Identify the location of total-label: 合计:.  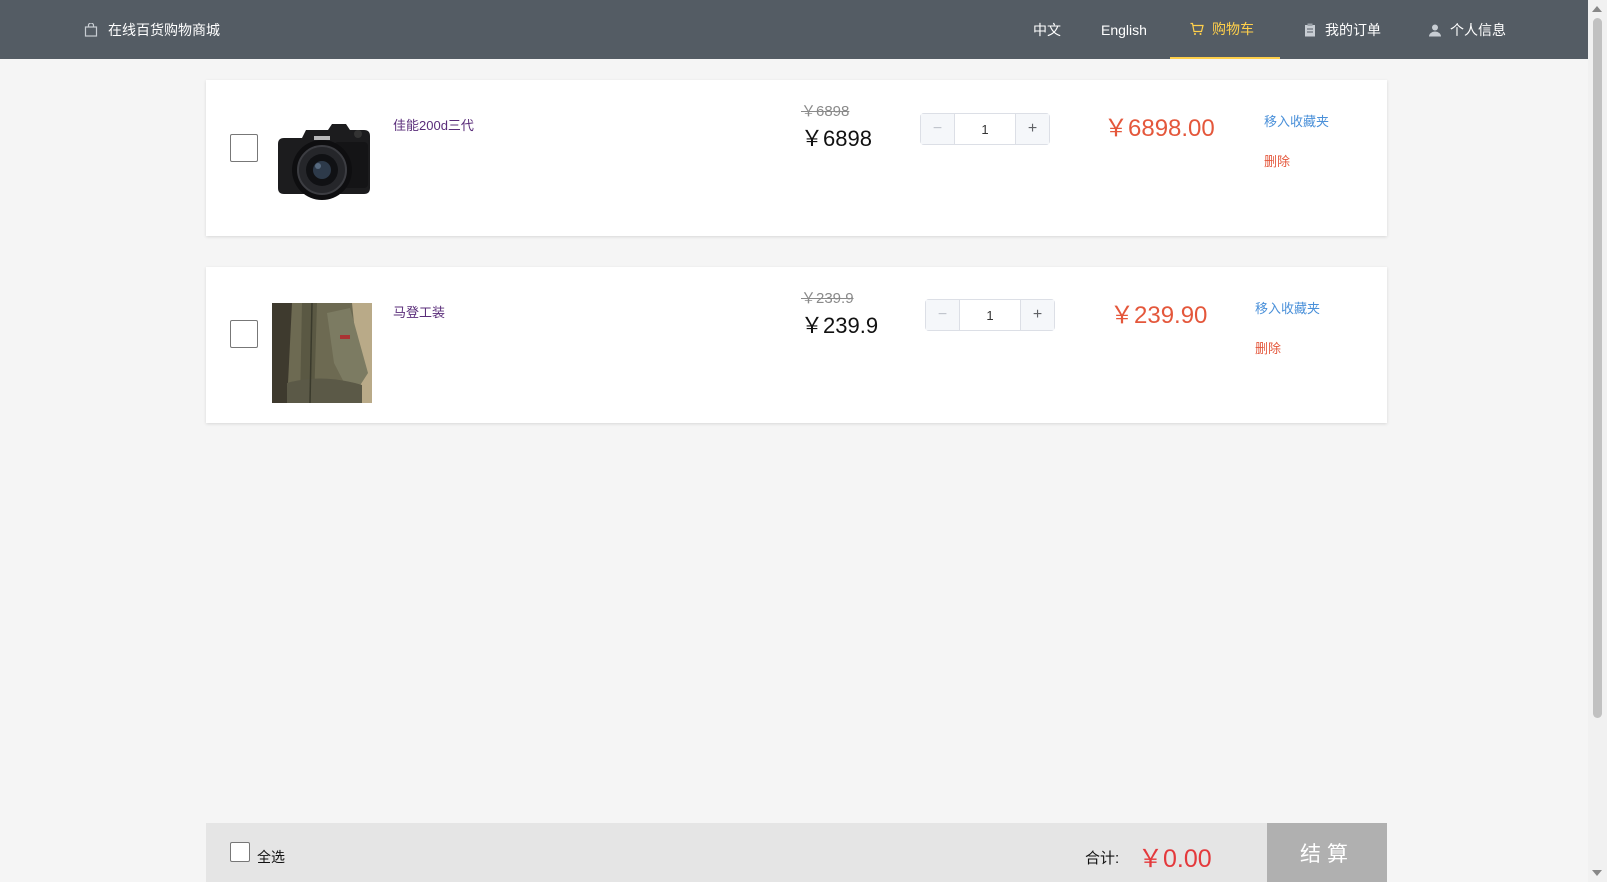
(1102, 858).